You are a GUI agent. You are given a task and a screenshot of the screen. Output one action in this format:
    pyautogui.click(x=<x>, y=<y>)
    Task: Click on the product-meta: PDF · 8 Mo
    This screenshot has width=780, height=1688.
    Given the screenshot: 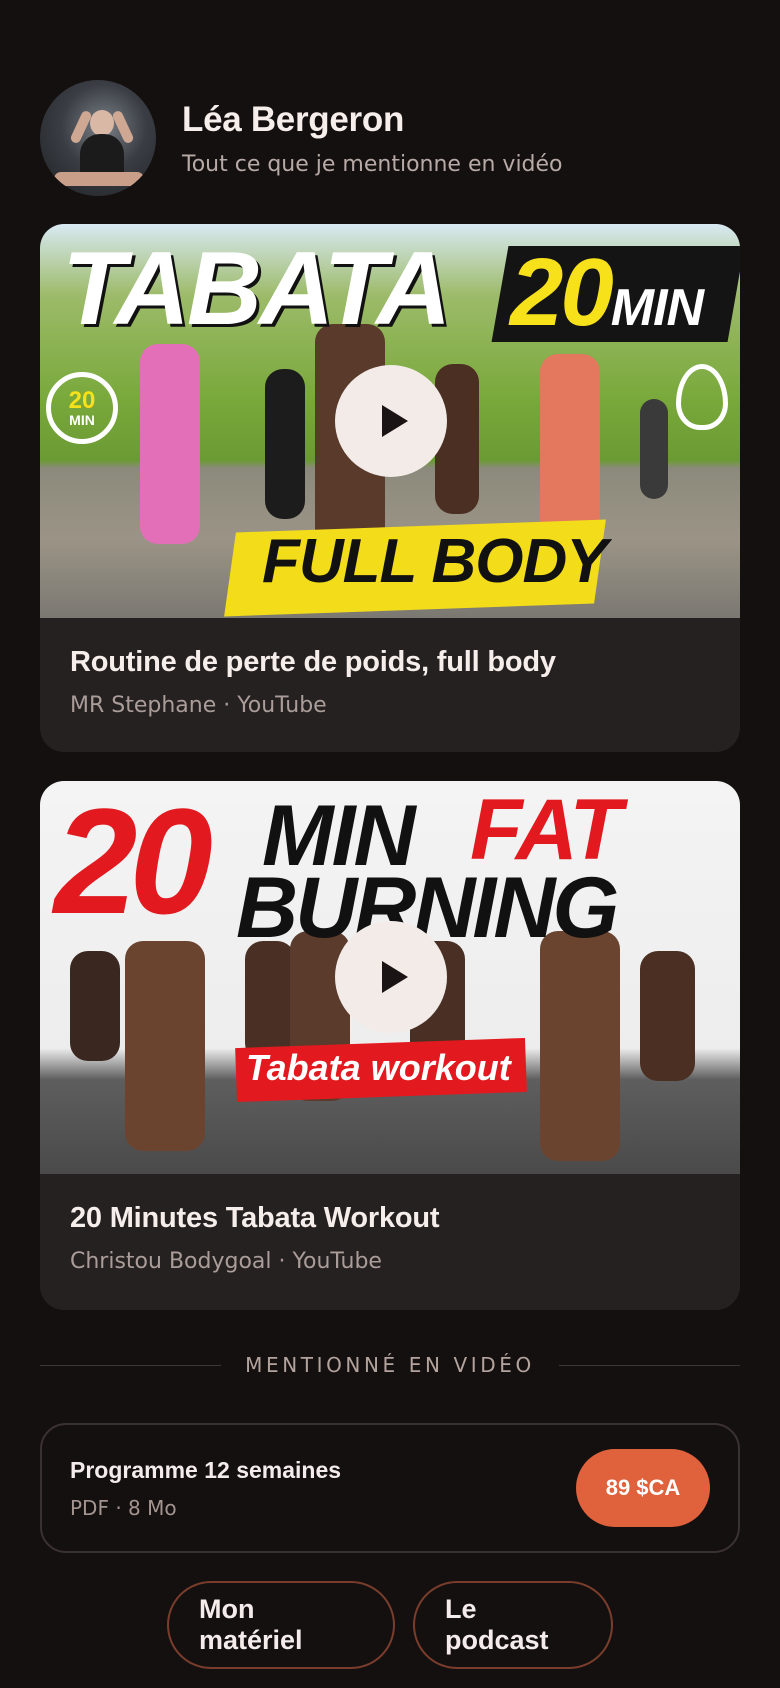 What is the action you would take?
    pyautogui.click(x=123, y=1507)
    